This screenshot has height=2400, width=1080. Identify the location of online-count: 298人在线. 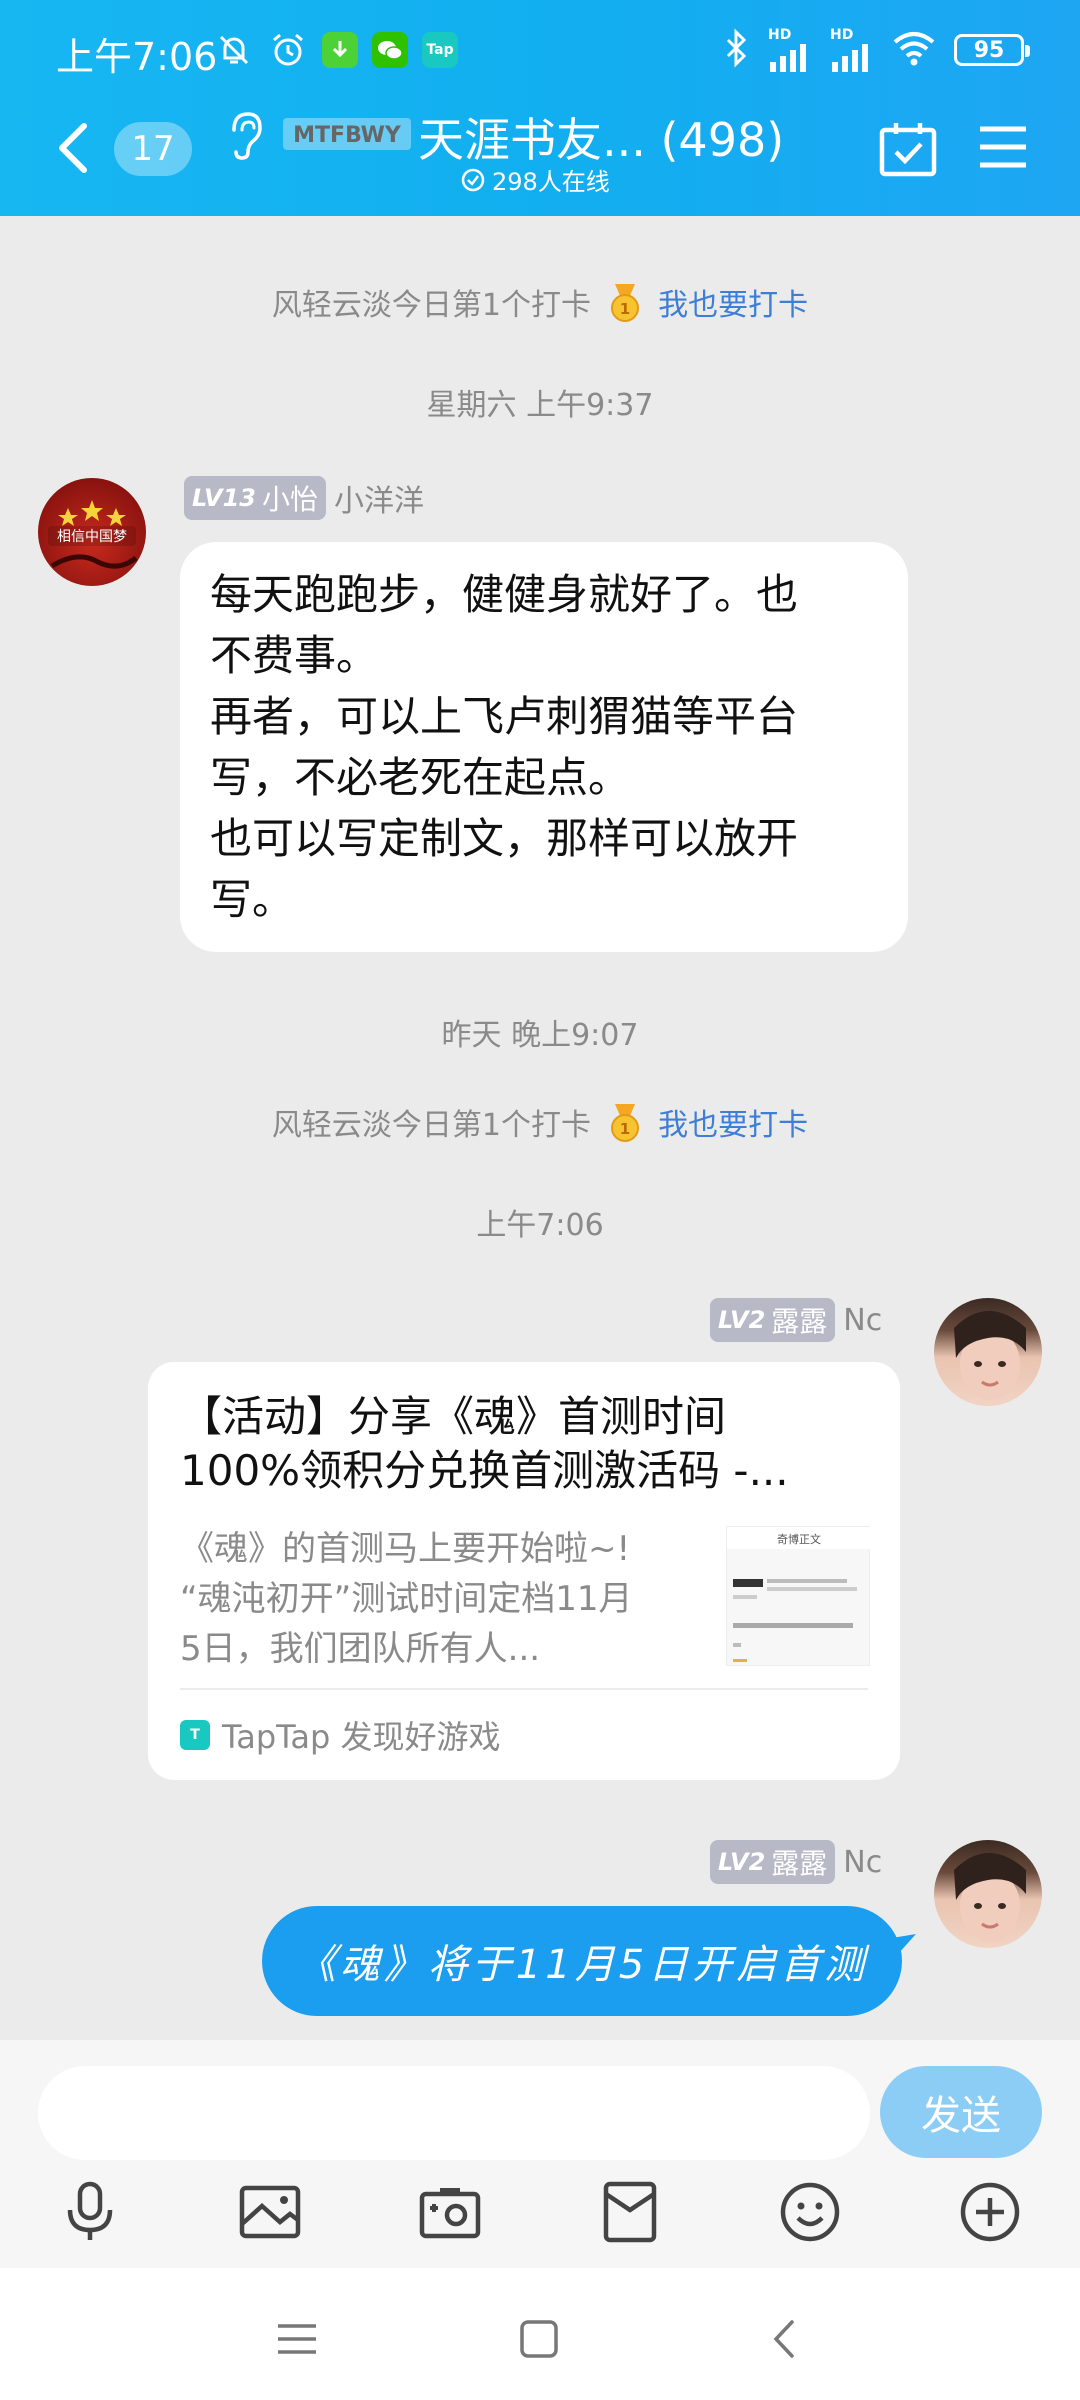
(535, 179).